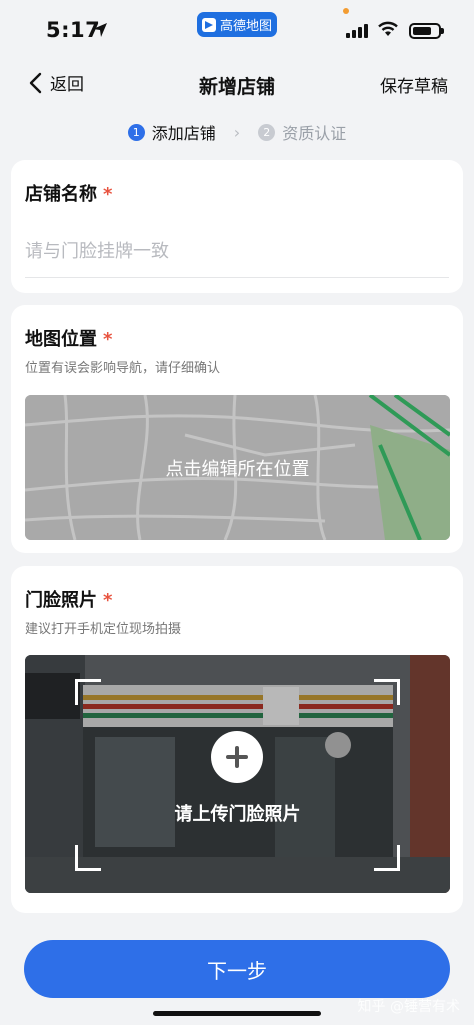  I want to click on store-name-input, so click(237, 252).